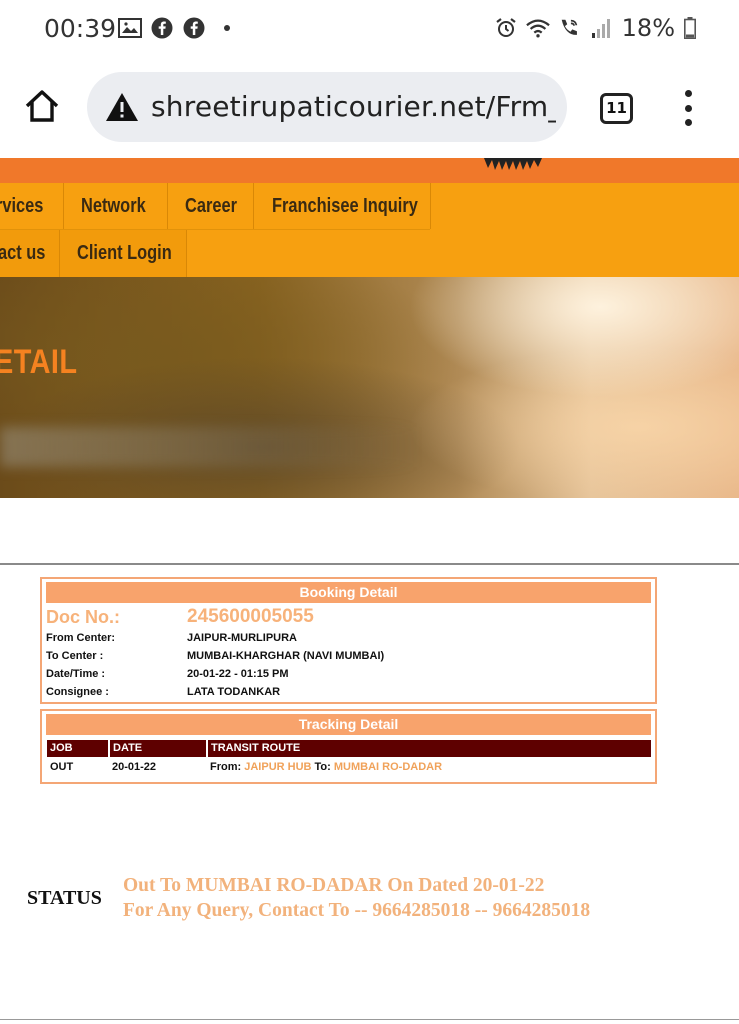  What do you see at coordinates (506, 28) in the screenshot?
I see `alarm-icon` at bounding box center [506, 28].